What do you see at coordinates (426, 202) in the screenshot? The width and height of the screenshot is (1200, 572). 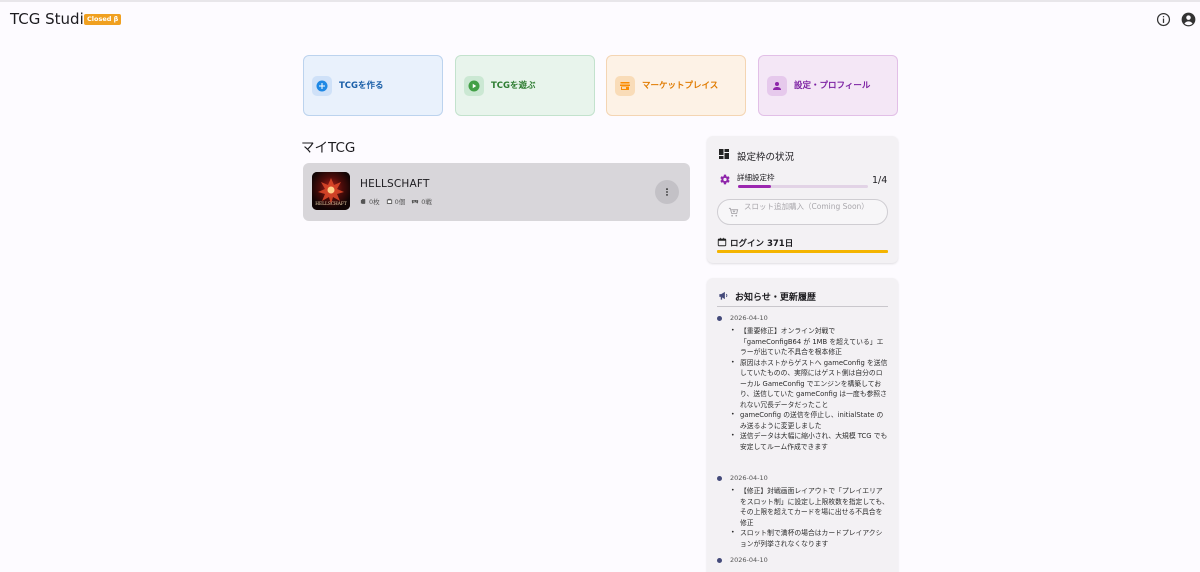 I see `battle-count-value: 0戦` at bounding box center [426, 202].